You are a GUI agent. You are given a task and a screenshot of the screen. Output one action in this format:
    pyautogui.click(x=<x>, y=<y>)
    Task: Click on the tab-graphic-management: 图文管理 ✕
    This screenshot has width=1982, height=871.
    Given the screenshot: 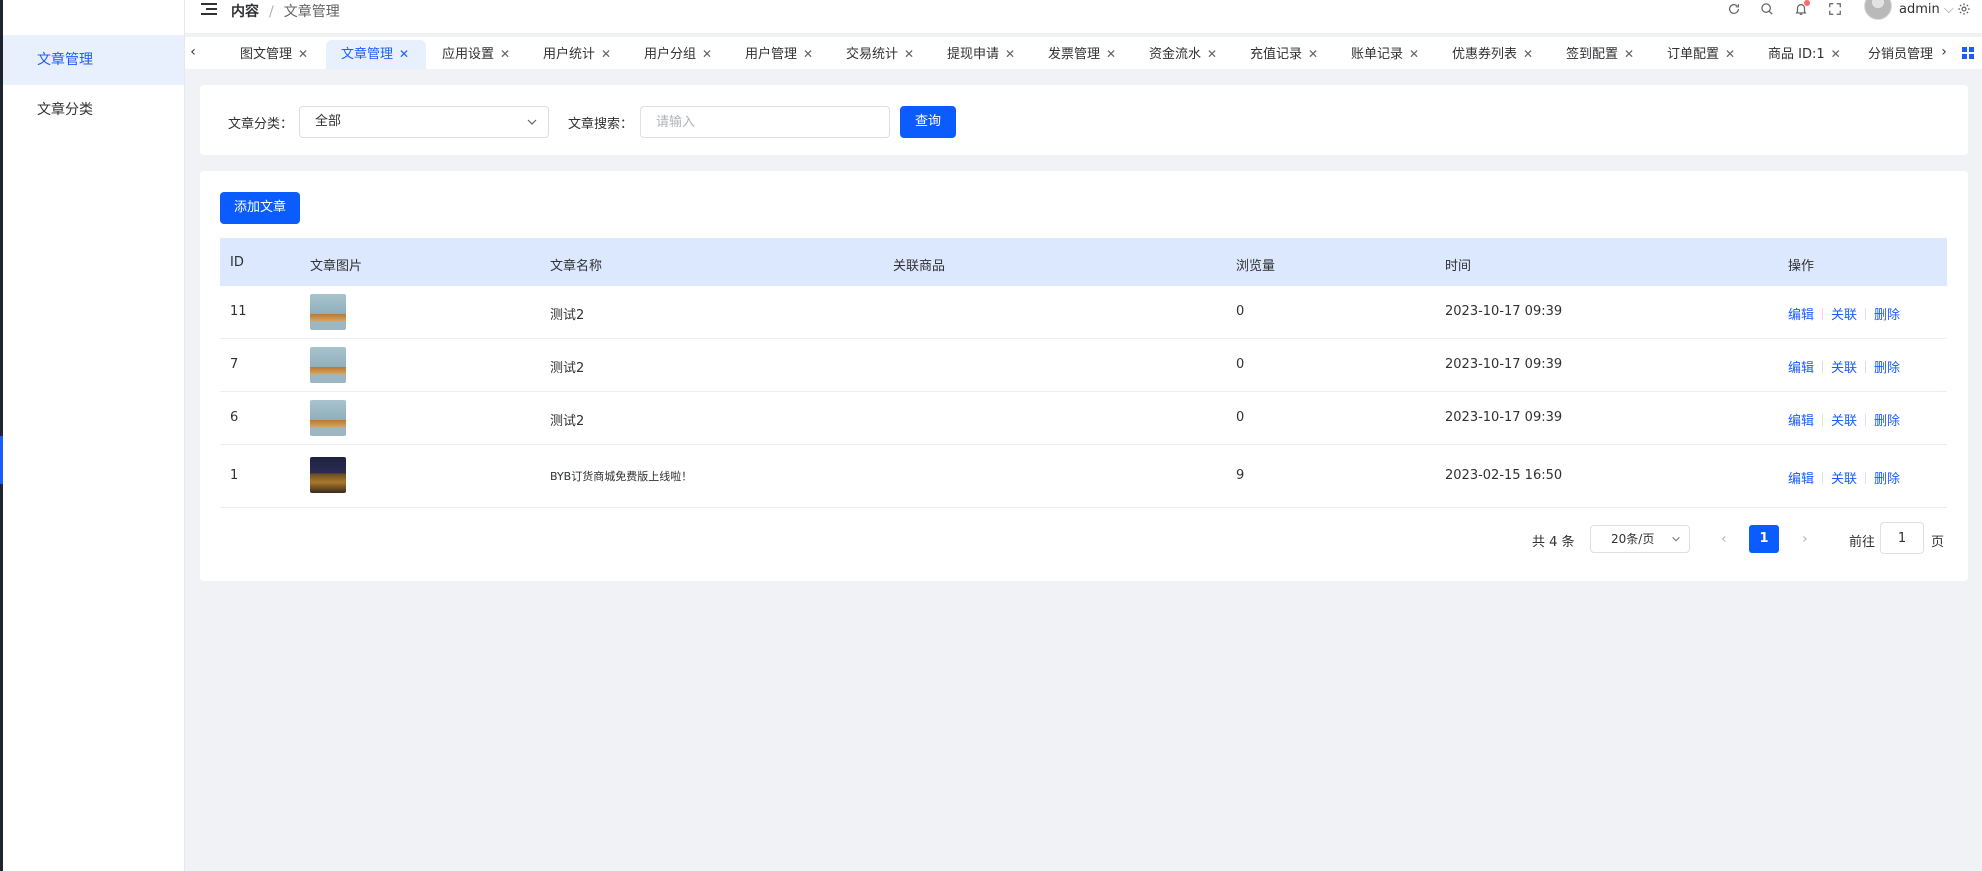 What is the action you would take?
    pyautogui.click(x=274, y=54)
    